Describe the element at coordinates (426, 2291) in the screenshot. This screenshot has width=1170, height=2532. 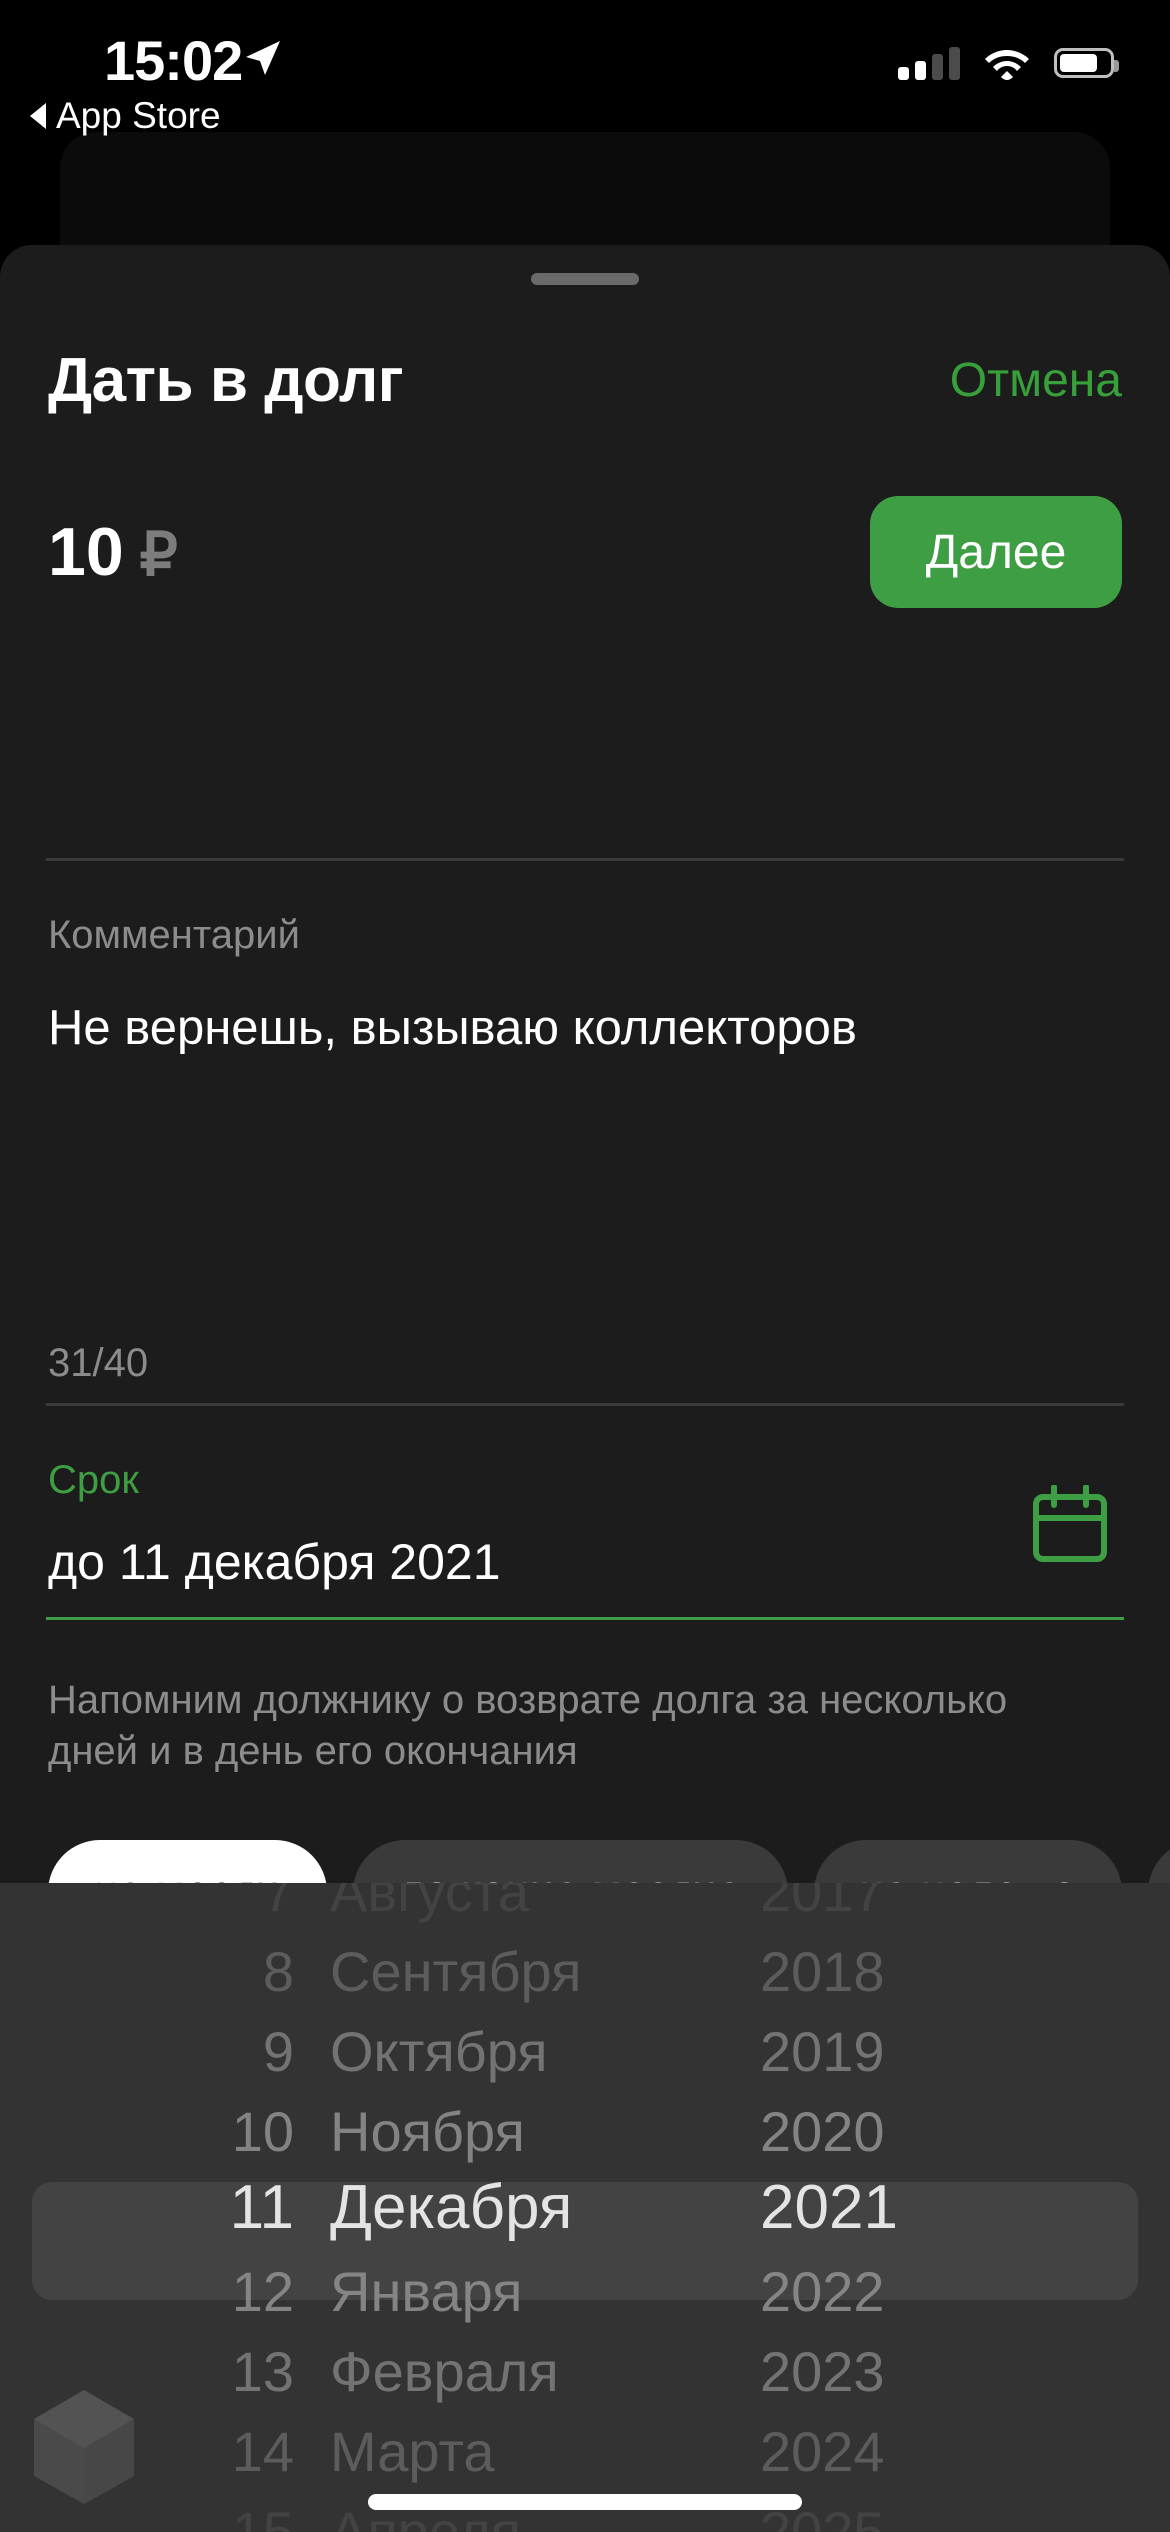
I see `picker-month: Января` at that location.